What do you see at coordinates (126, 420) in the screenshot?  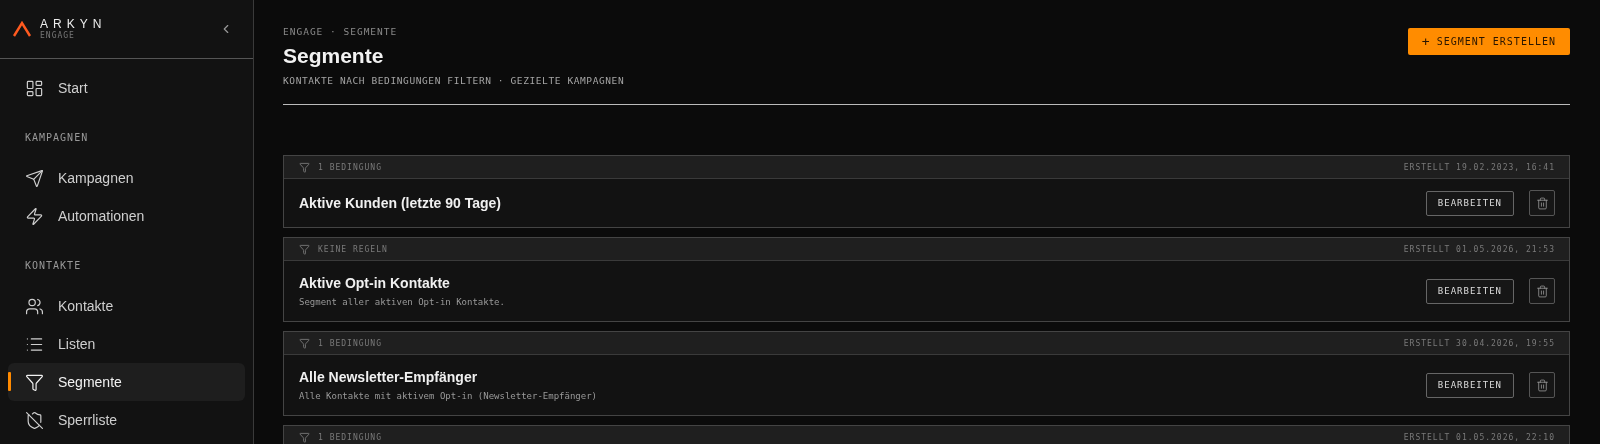 I see `sidebar-item: Sperrliste` at bounding box center [126, 420].